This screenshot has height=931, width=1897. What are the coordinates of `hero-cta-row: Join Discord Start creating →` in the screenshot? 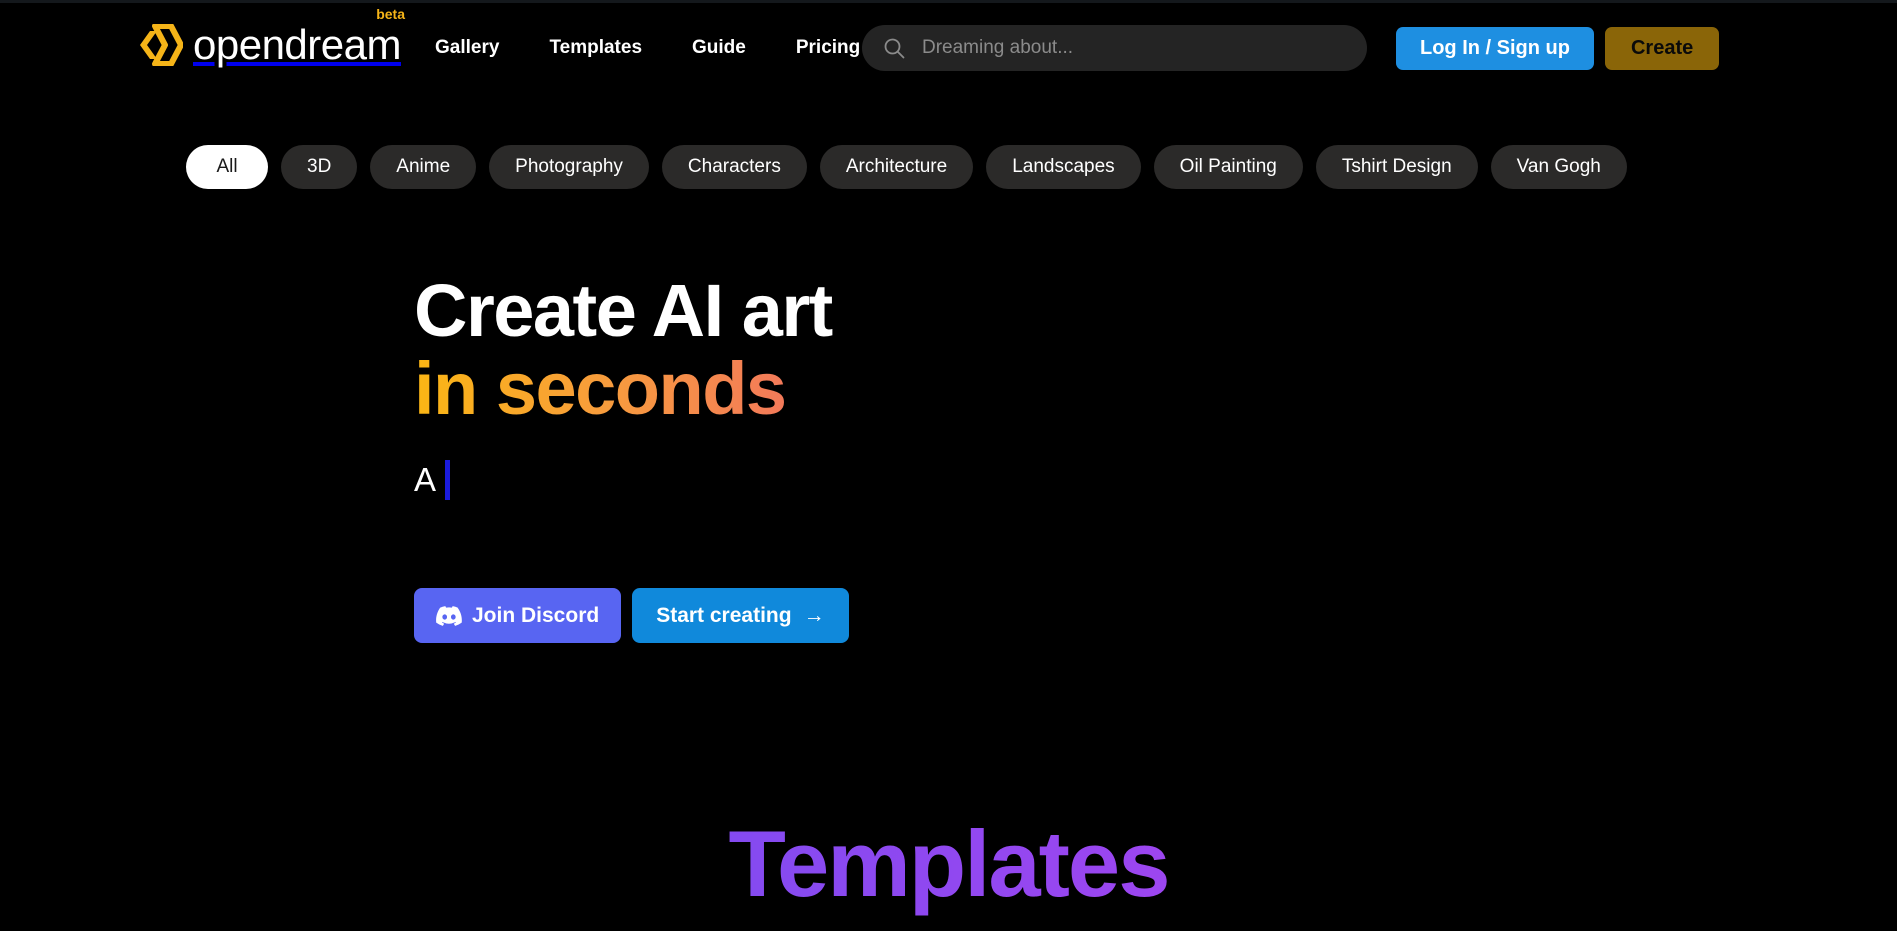 It's located at (631, 615).